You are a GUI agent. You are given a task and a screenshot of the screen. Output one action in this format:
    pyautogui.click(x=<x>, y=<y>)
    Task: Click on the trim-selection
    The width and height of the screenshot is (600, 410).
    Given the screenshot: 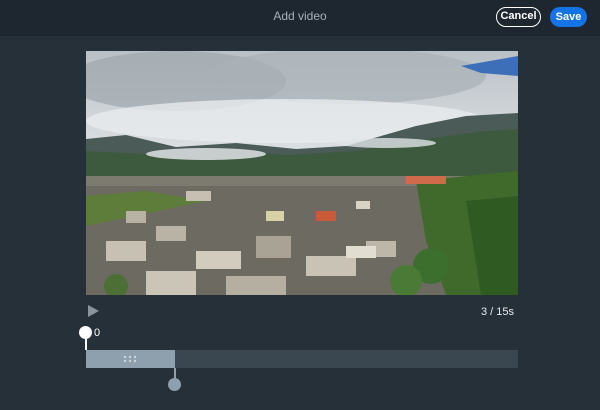 What is the action you would take?
    pyautogui.click(x=130, y=359)
    